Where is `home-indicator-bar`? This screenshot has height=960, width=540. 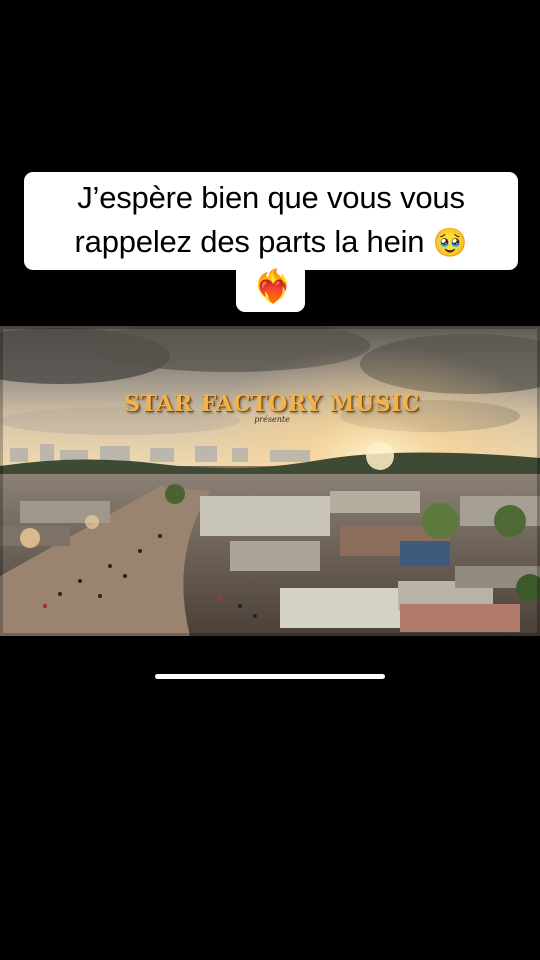
home-indicator-bar is located at coordinates (270, 676).